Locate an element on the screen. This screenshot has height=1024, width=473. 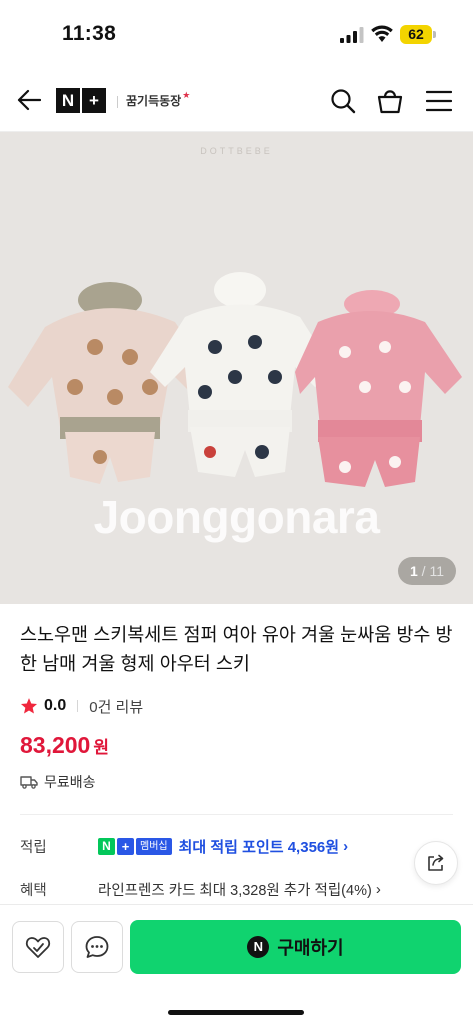
talk-button is located at coordinates (97, 947).